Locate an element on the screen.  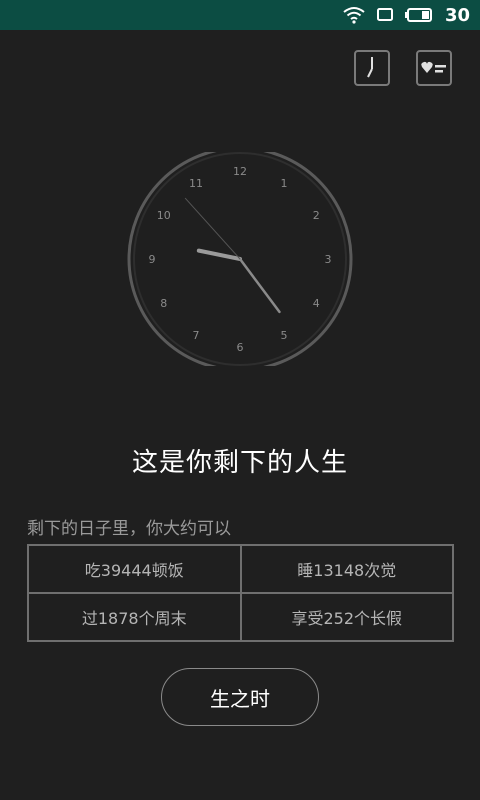
battery-level: 30 is located at coordinates (457, 15).